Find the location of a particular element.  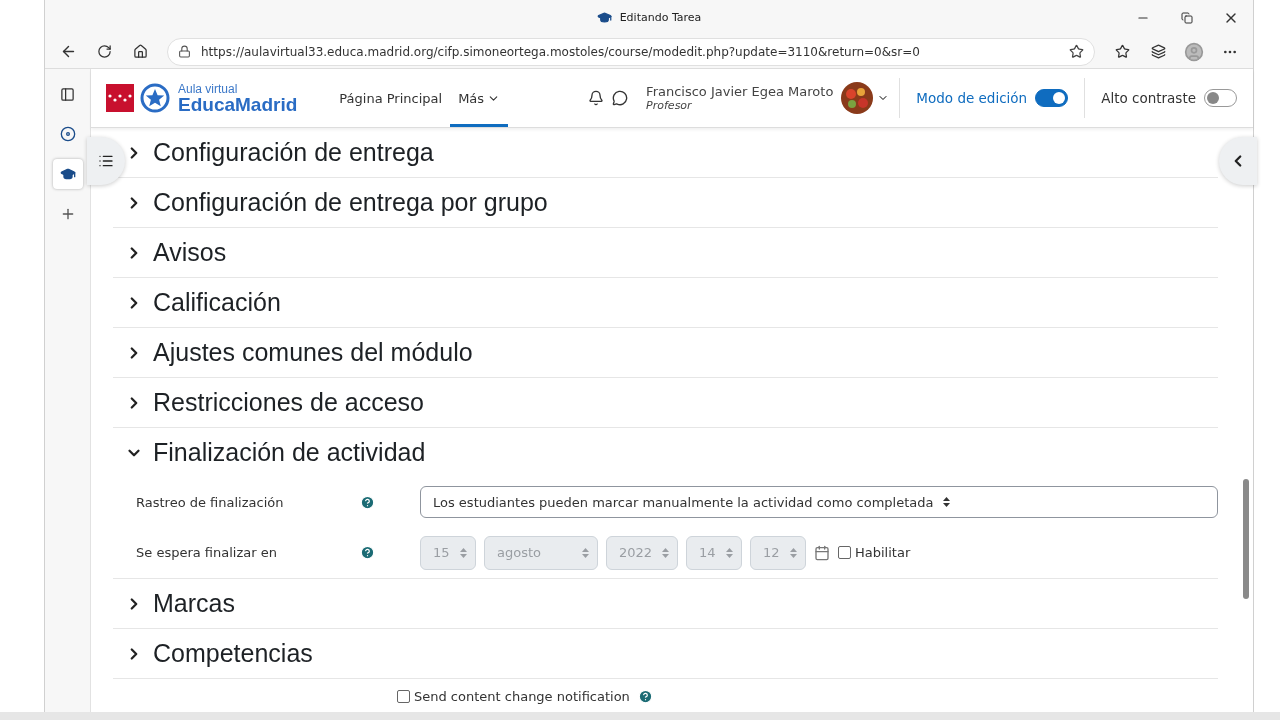

field-label: Rastreo de finalización is located at coordinates (210, 502).